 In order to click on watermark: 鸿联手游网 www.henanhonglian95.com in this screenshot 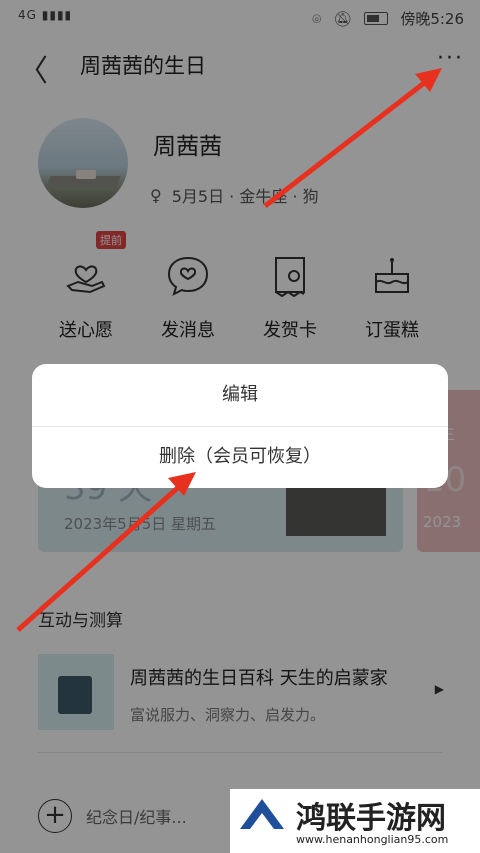, I will do `click(355, 821)`.